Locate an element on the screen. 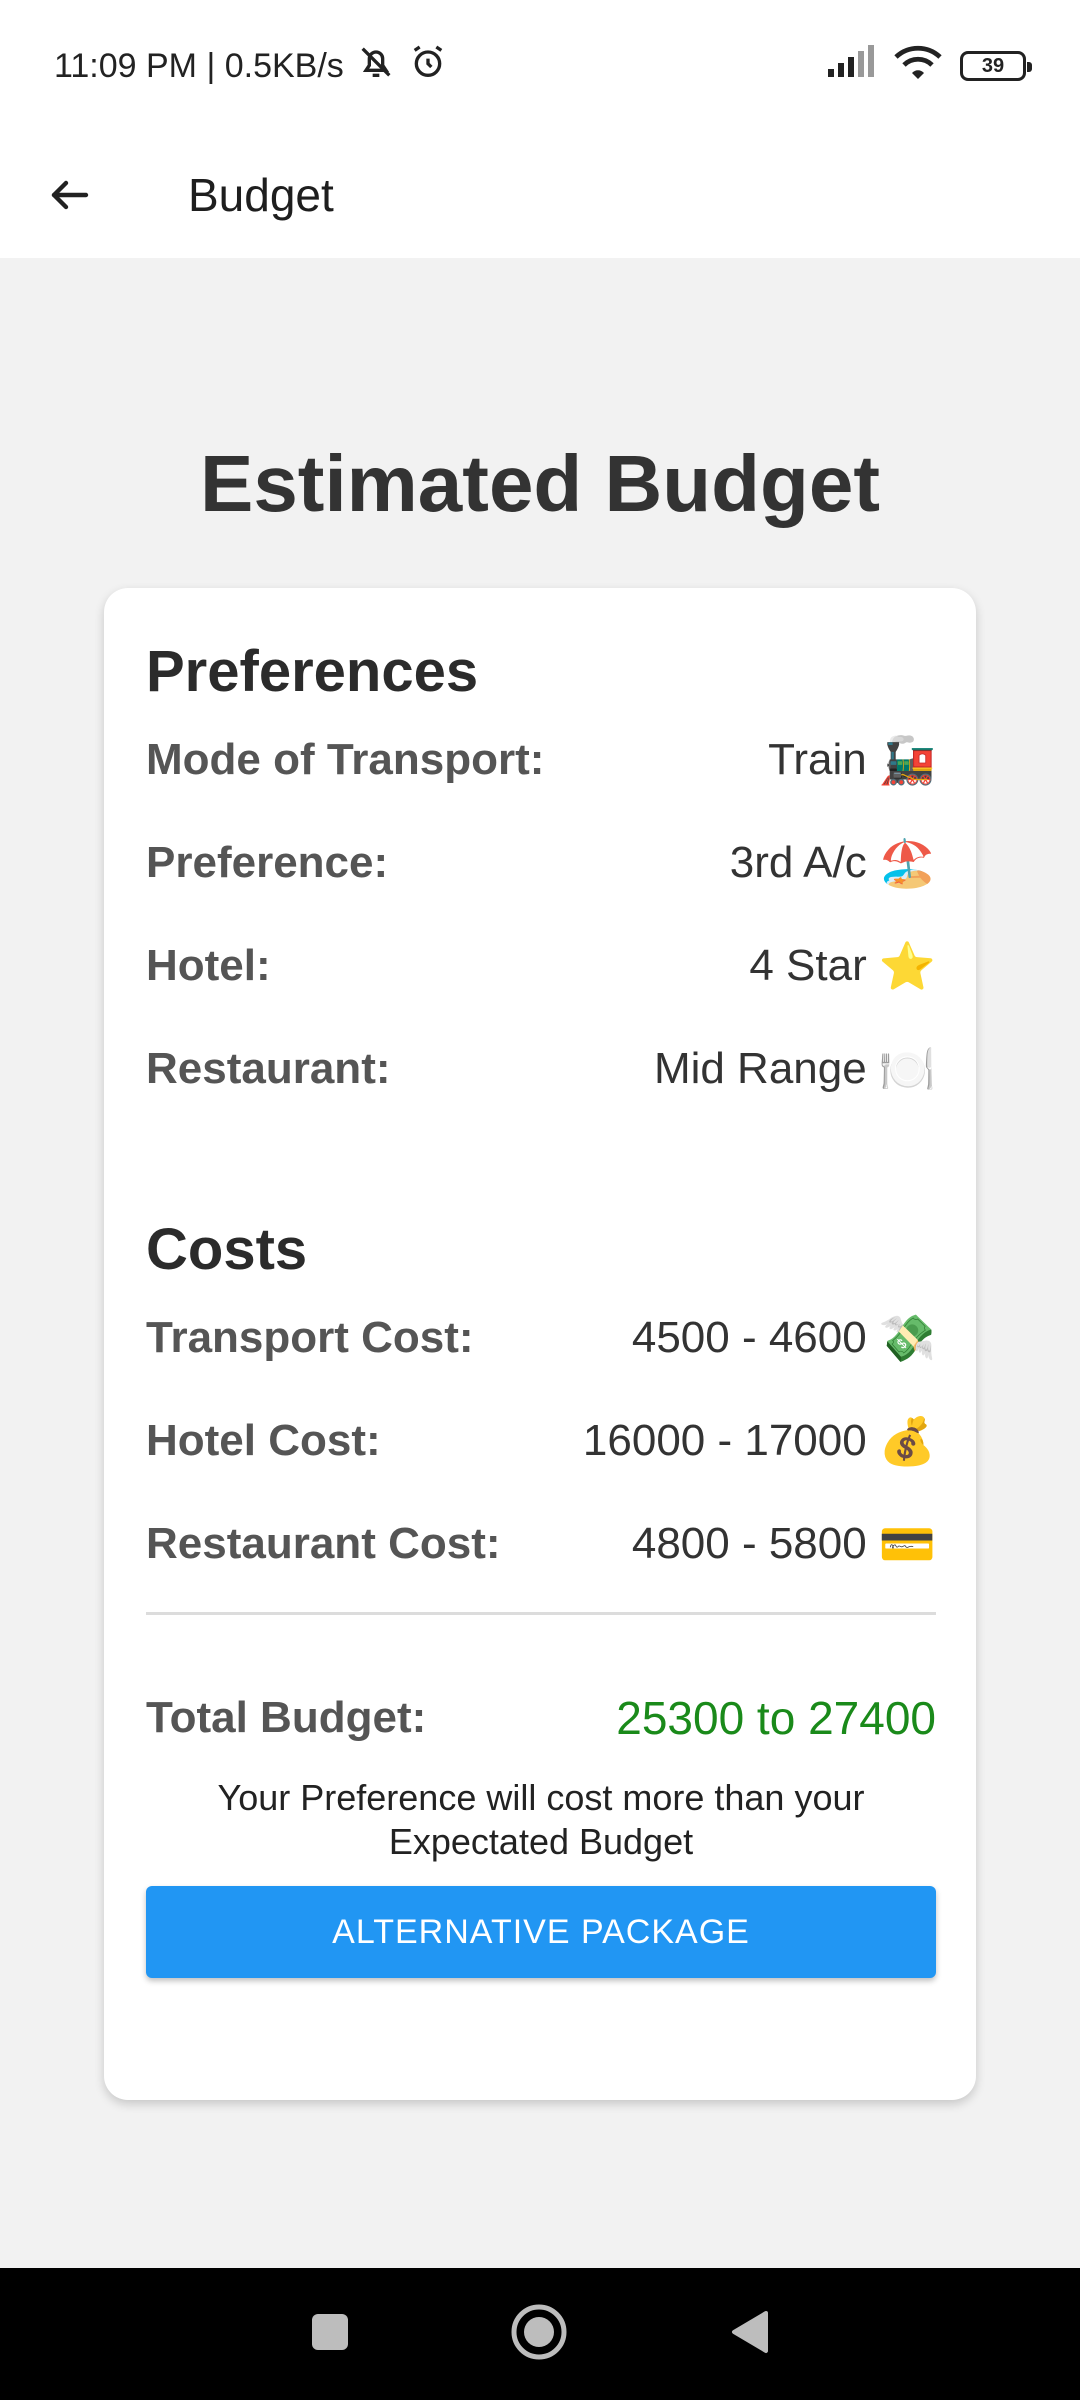 The image size is (1080, 2400). row-value: 16000 - 17000 💰 is located at coordinates (759, 1441).